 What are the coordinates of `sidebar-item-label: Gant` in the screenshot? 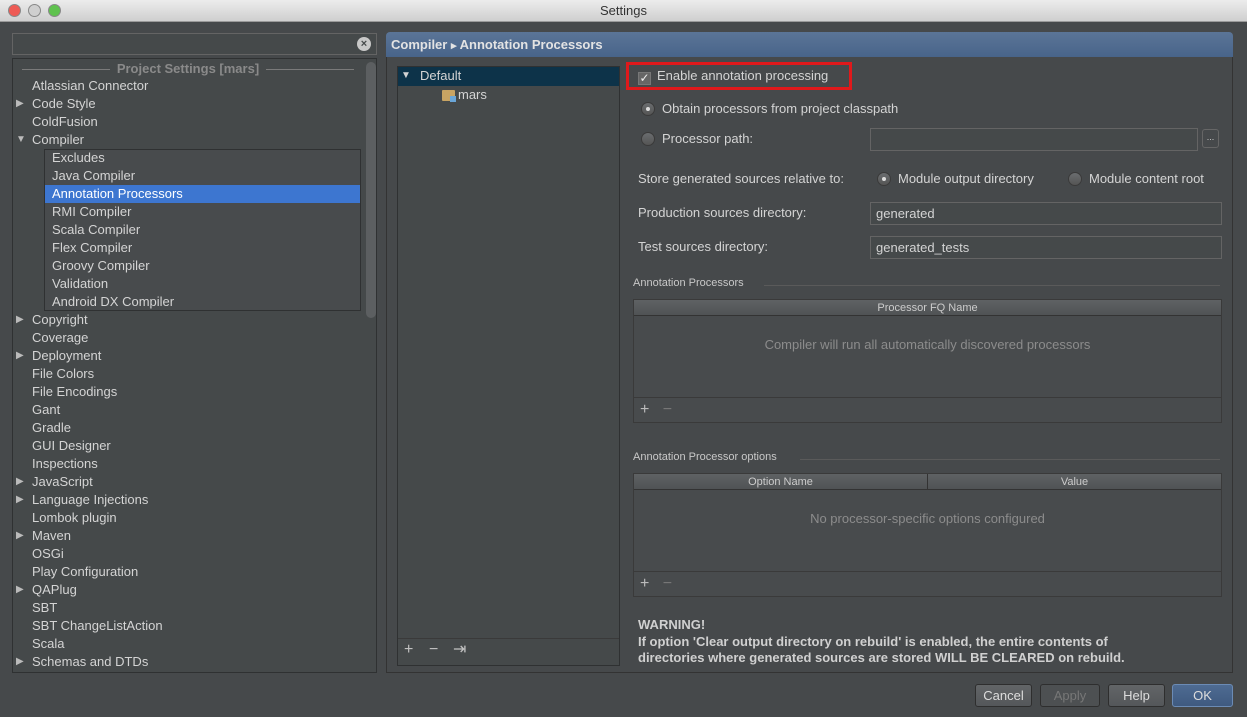 It's located at (46, 409).